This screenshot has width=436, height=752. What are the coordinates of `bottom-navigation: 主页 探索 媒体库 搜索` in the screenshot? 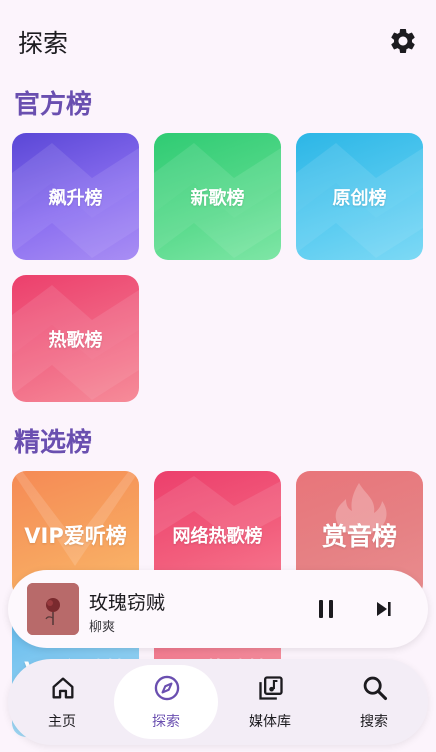 It's located at (218, 702).